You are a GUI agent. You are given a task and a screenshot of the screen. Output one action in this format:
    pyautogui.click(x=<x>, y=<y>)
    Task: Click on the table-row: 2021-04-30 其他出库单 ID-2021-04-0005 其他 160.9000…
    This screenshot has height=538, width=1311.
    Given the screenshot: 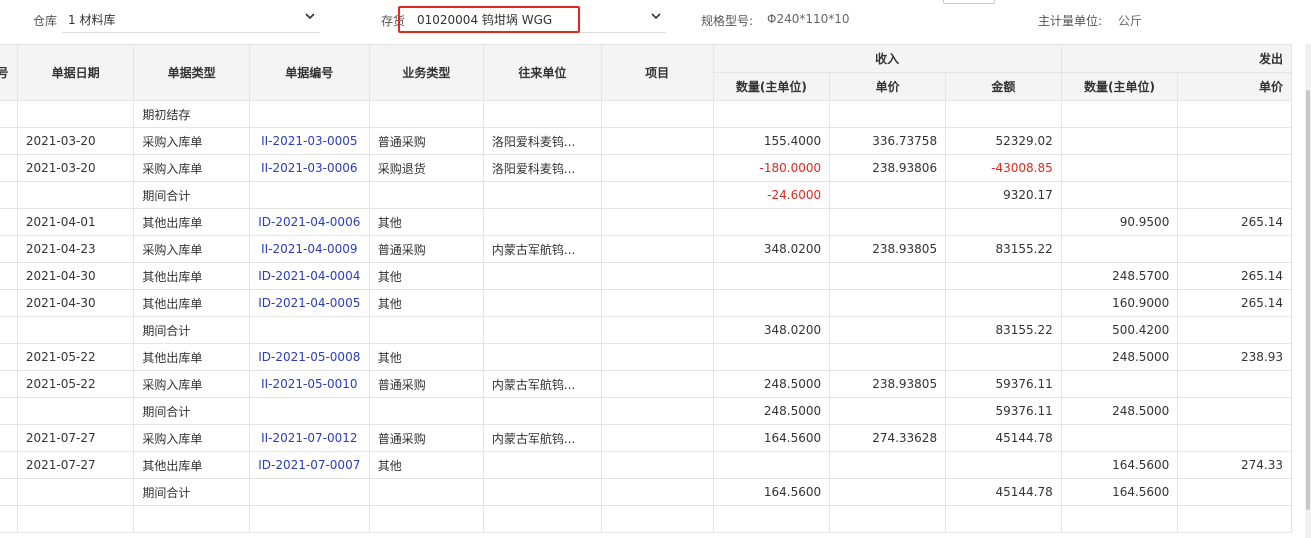 What is the action you would take?
    pyautogui.click(x=646, y=303)
    